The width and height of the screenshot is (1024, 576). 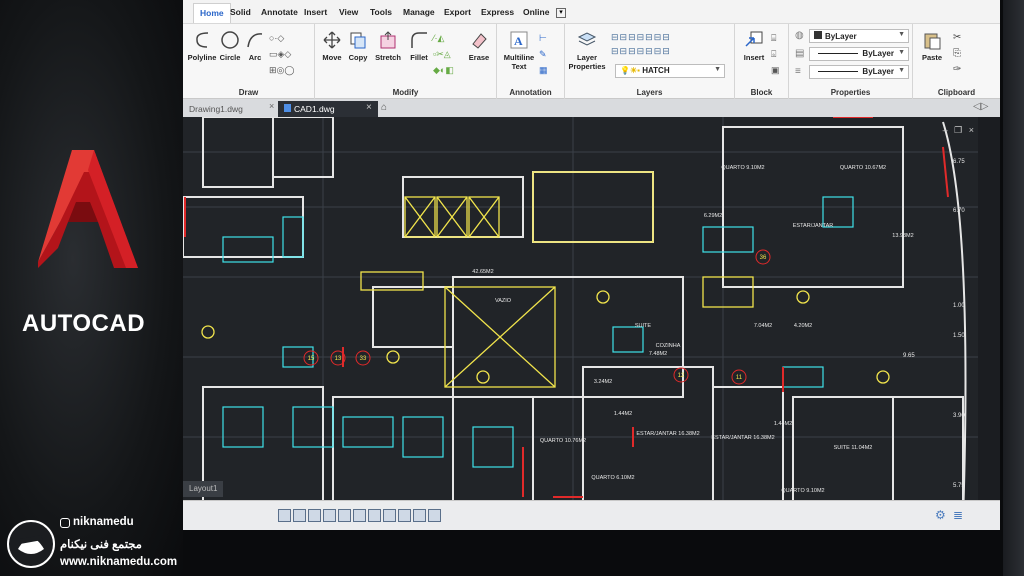 What do you see at coordinates (783, 424) in the screenshot?
I see `room-label: 1.44M2` at bounding box center [783, 424].